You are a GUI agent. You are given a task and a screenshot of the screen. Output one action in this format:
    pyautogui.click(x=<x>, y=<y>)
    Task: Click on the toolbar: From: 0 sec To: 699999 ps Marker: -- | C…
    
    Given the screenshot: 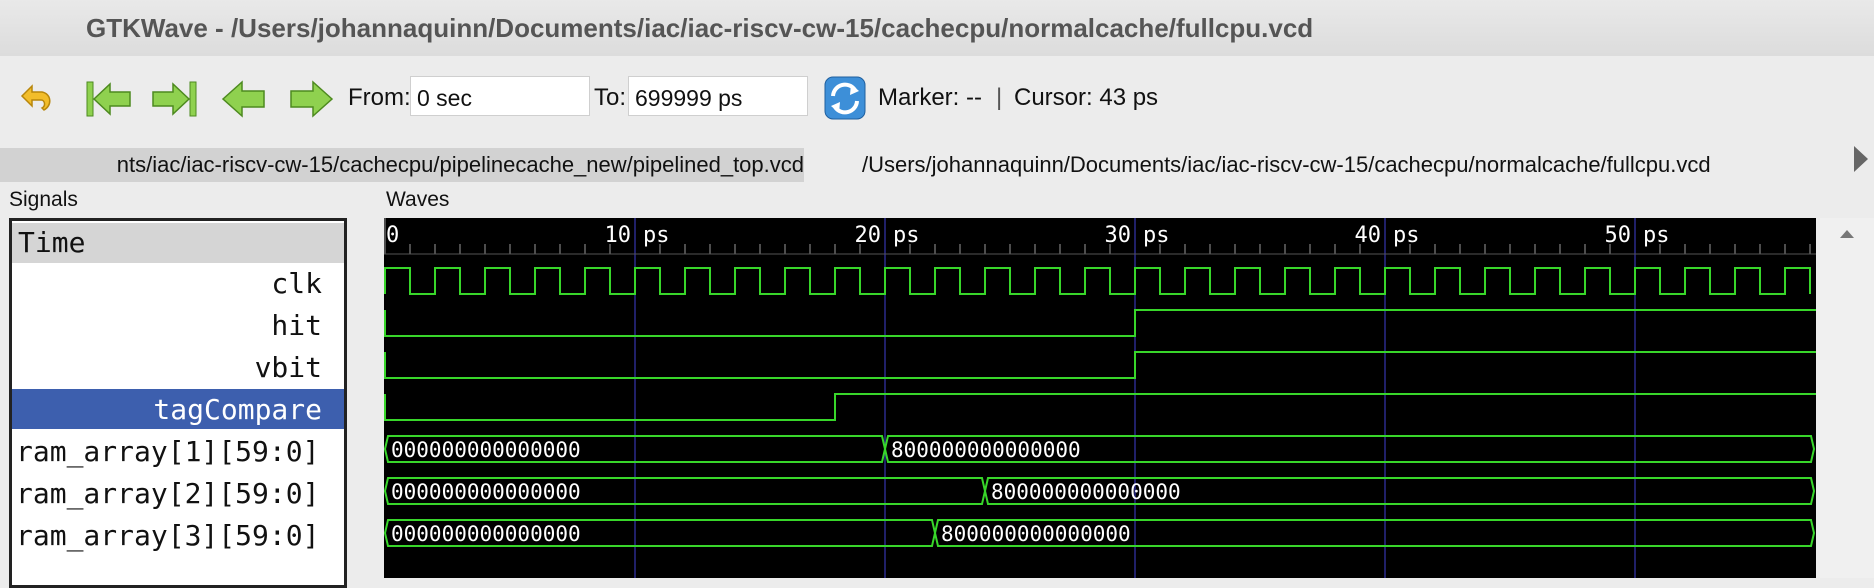 What is the action you would take?
    pyautogui.click(x=937, y=98)
    